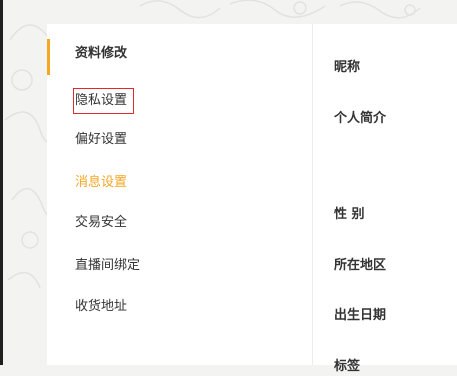 The image size is (457, 376). Describe the element at coordinates (101, 54) in the screenshot. I see `sidebar-item-profile-edit: 资料修改` at that location.